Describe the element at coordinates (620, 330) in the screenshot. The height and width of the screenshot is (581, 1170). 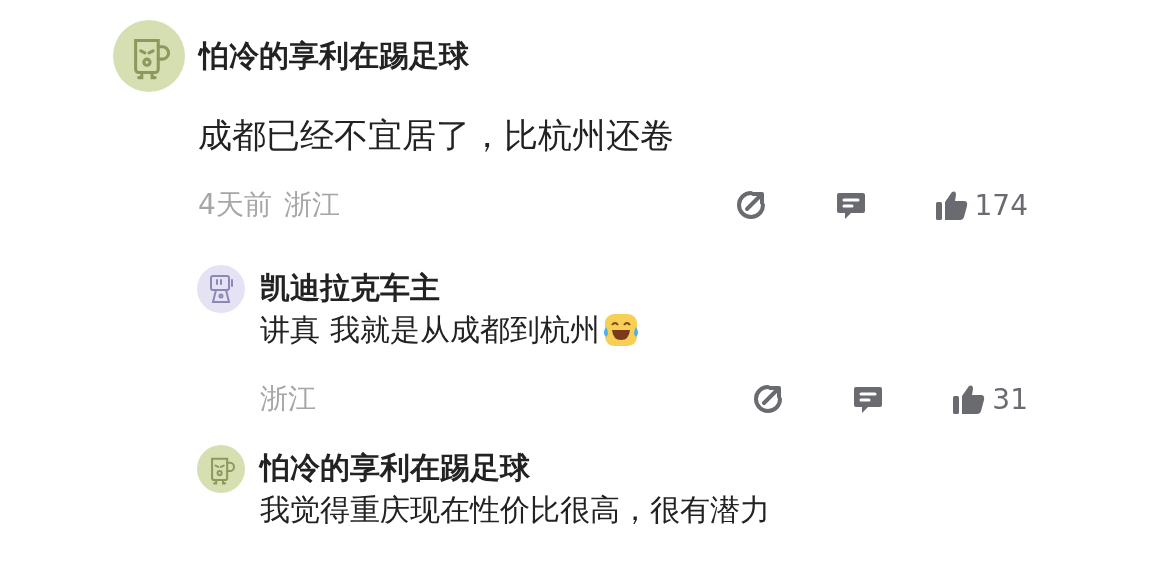
I see `laughing-emoji-icon` at that location.